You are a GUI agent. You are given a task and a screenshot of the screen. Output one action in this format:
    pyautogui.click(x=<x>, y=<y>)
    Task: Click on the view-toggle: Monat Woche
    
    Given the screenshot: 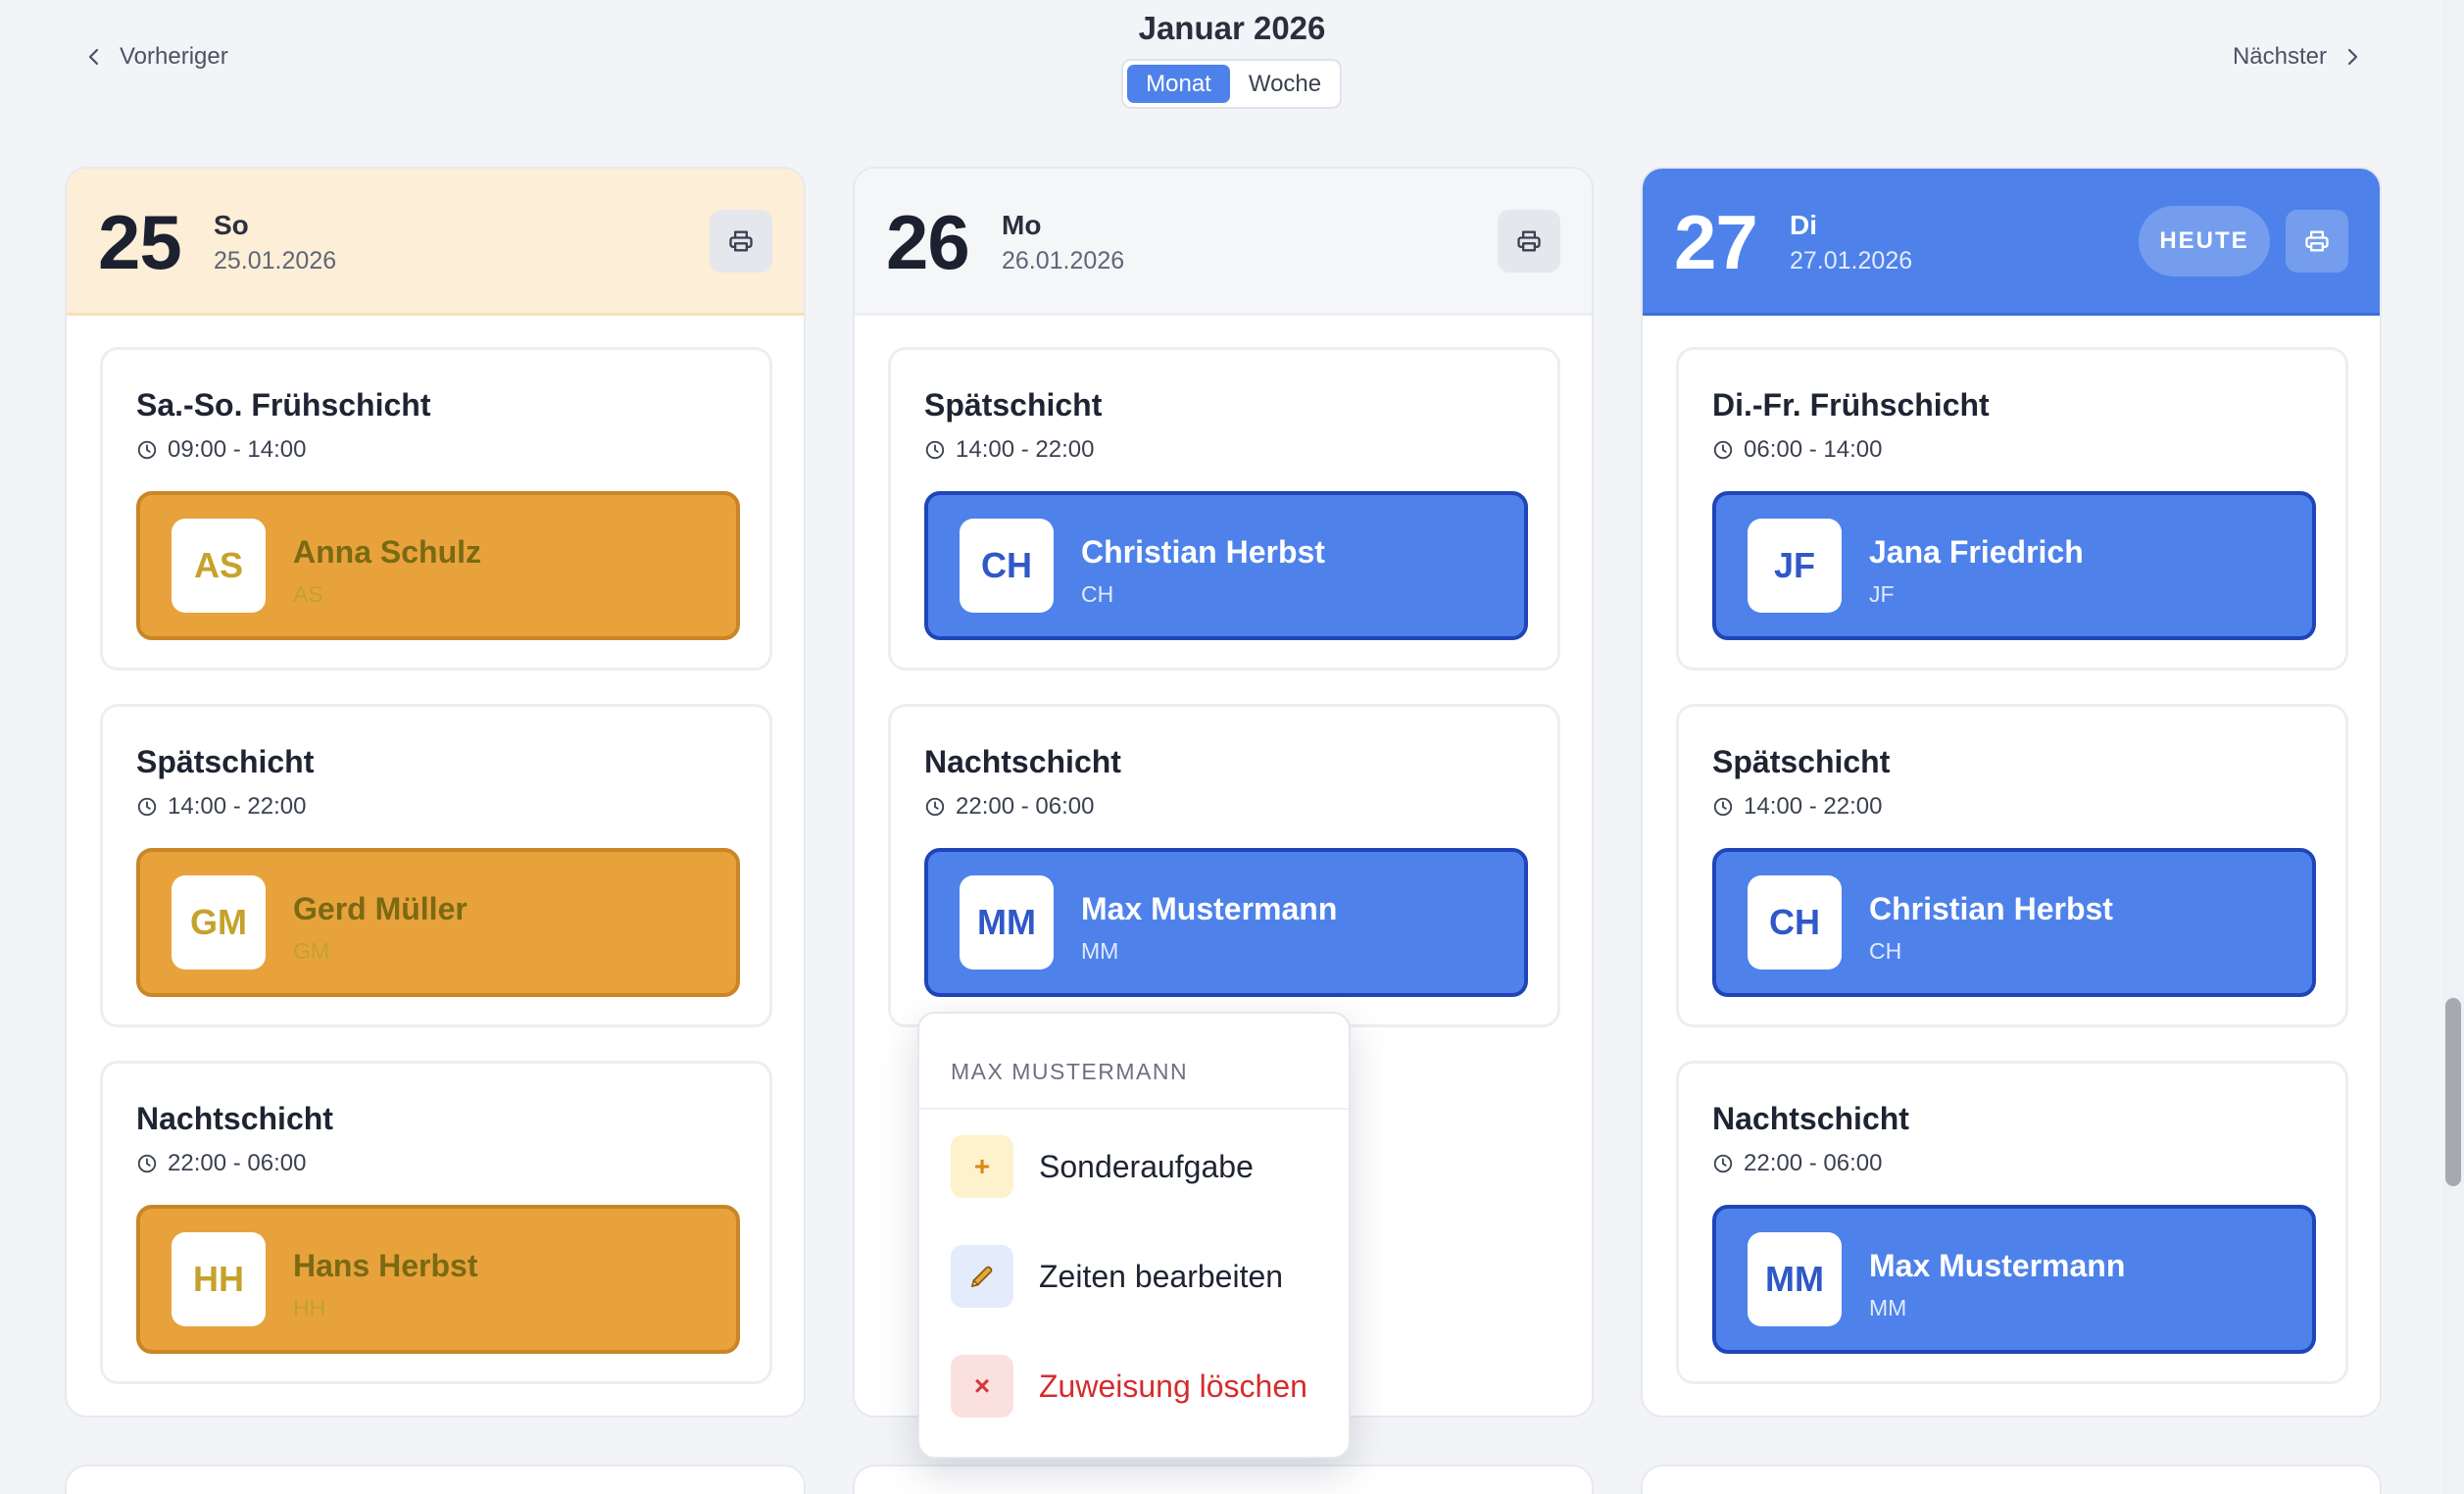 What is the action you would take?
    pyautogui.click(x=1232, y=84)
    